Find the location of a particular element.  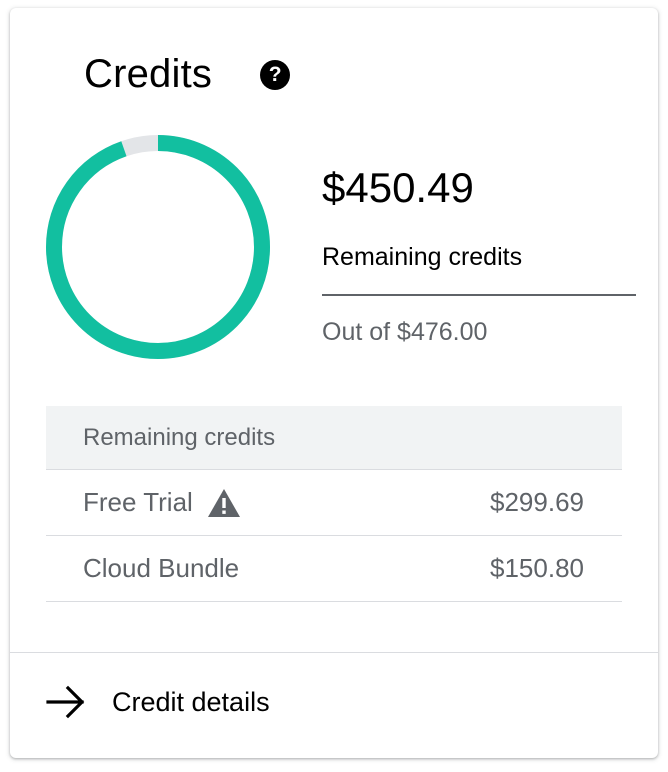

total-credits: Out of $476.00 is located at coordinates (405, 332).